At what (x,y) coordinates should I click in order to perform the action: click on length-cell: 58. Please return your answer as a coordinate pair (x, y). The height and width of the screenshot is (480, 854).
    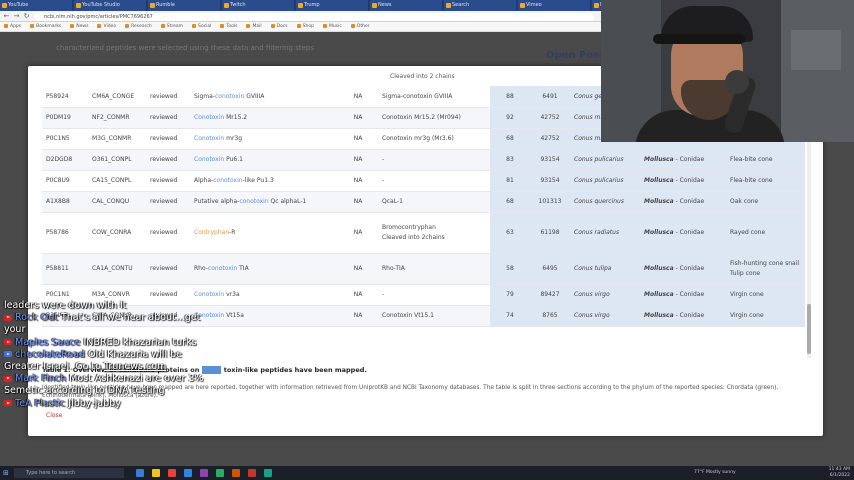
    Looking at the image, I should click on (510, 269).